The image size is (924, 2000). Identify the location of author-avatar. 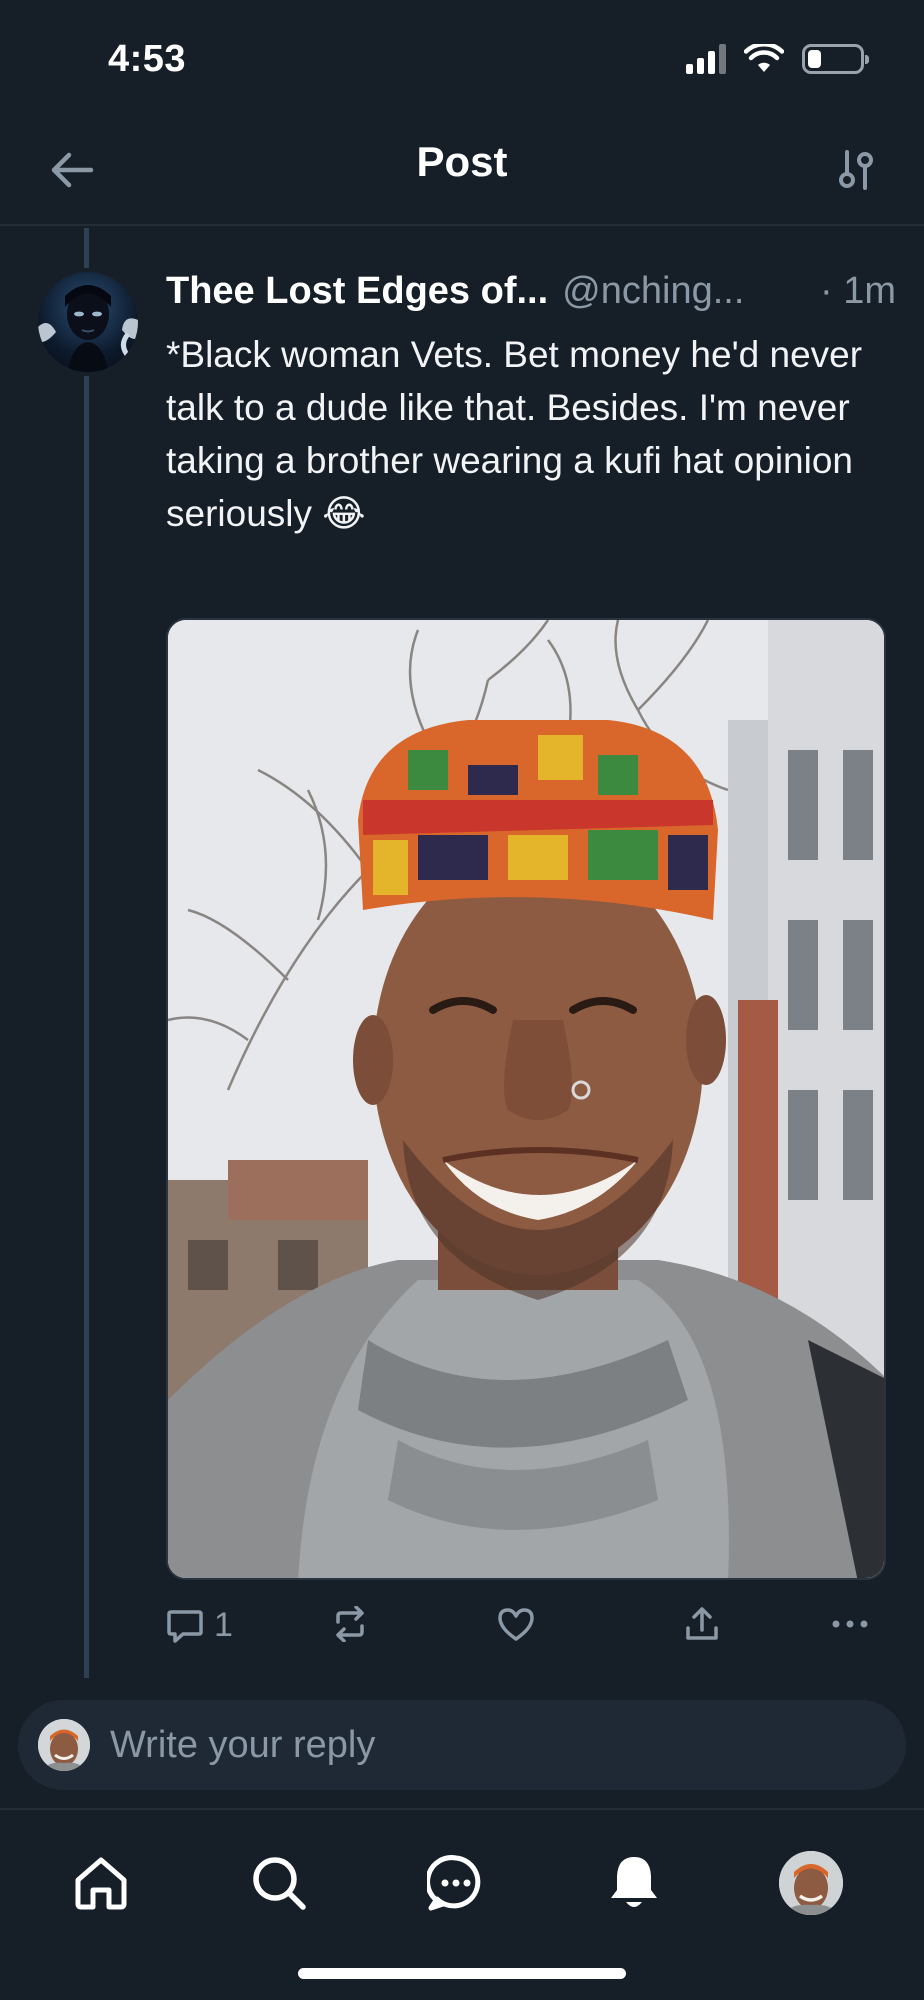
(88, 322).